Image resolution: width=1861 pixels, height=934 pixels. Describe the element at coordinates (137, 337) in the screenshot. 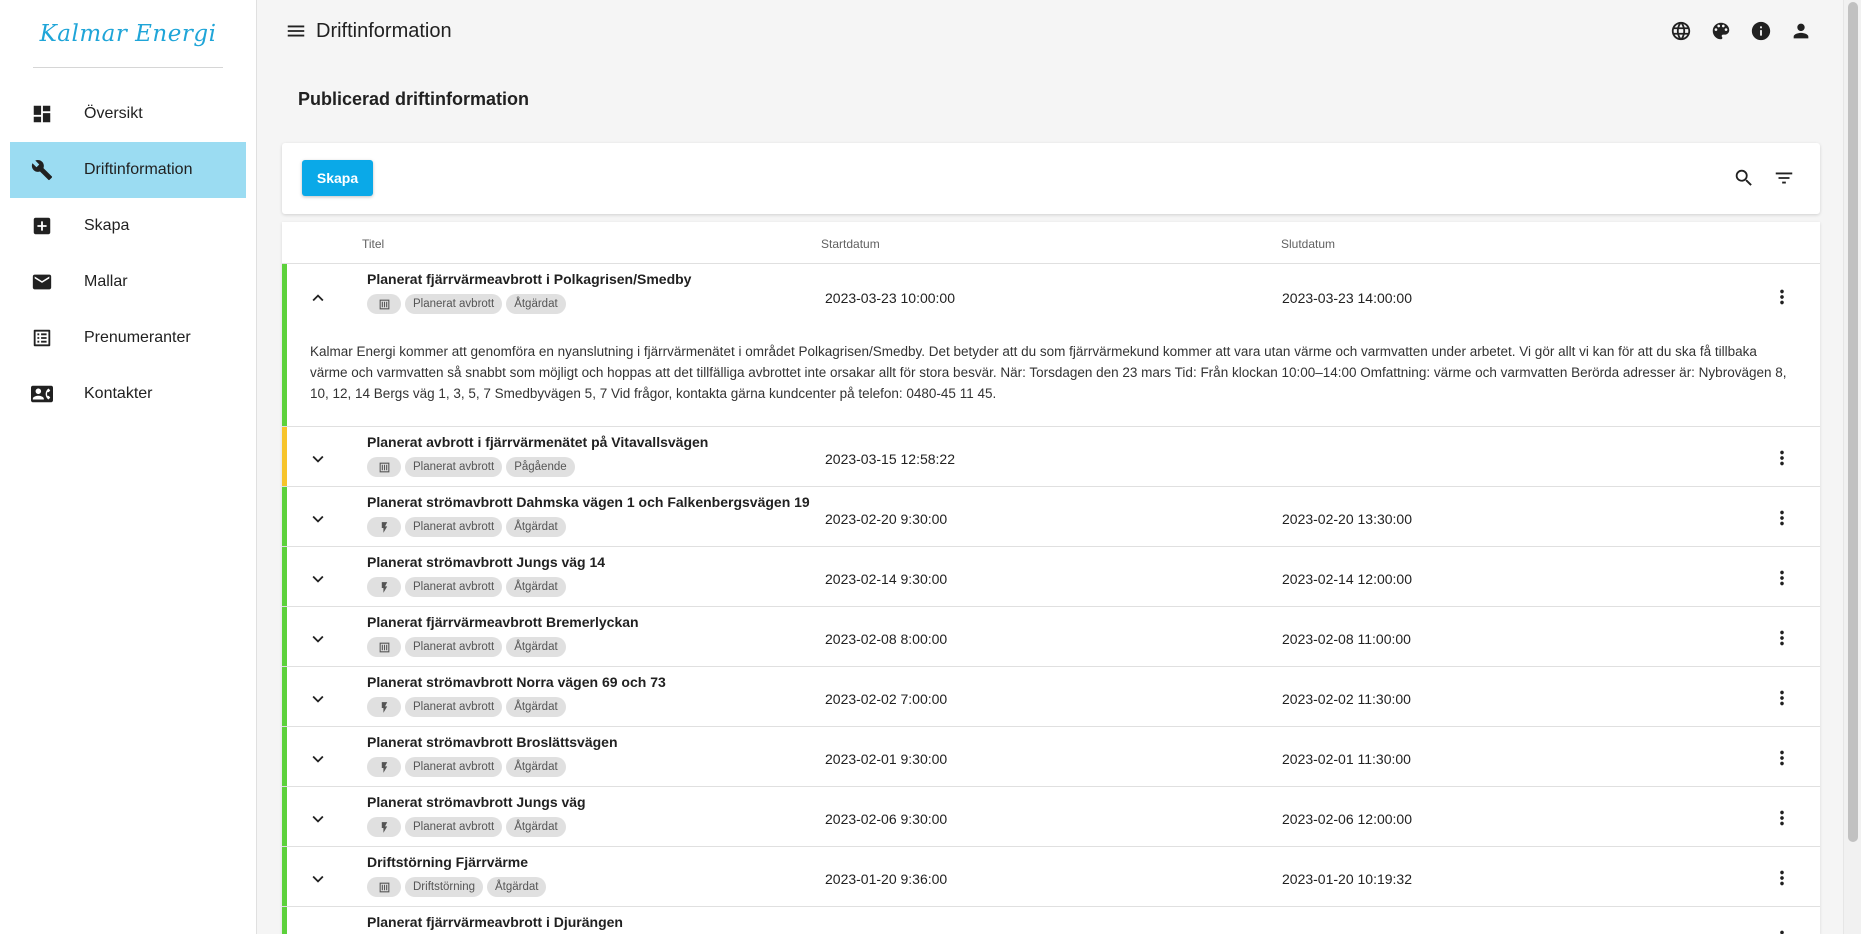

I see `sidebar-item-label: Prenumeranter` at that location.